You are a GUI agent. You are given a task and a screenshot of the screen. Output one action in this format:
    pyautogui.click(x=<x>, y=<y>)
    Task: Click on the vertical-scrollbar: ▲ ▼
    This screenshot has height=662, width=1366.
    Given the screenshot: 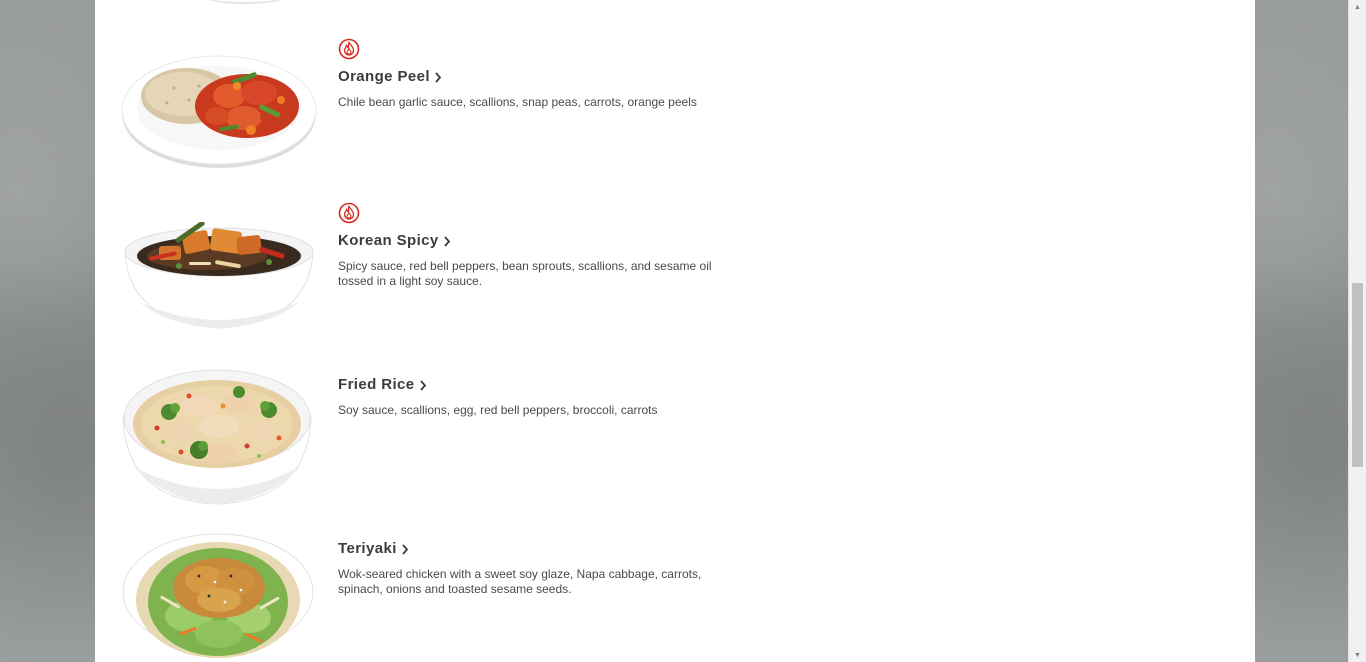 What is the action you would take?
    pyautogui.click(x=1357, y=331)
    